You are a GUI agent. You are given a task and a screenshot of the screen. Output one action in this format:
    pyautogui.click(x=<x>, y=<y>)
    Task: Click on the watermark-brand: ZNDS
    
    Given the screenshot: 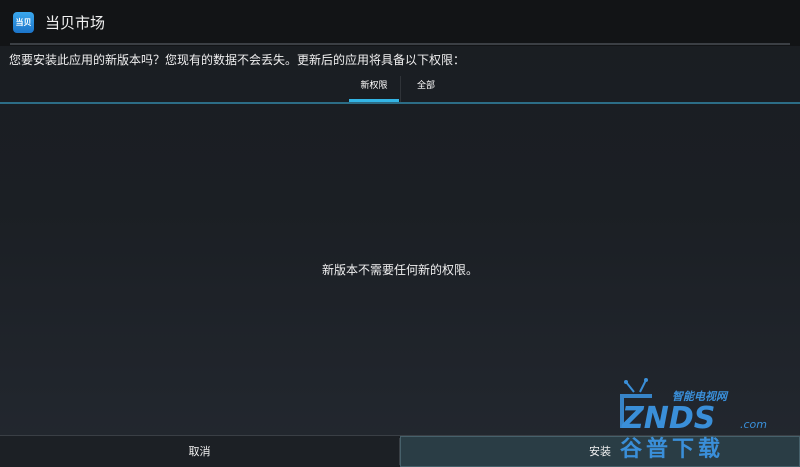 What is the action you would take?
    pyautogui.click(x=668, y=418)
    